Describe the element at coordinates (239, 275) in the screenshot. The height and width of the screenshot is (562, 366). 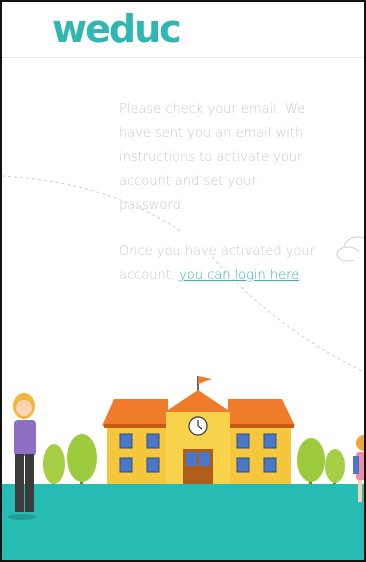
I see `login-link: you can login here` at that location.